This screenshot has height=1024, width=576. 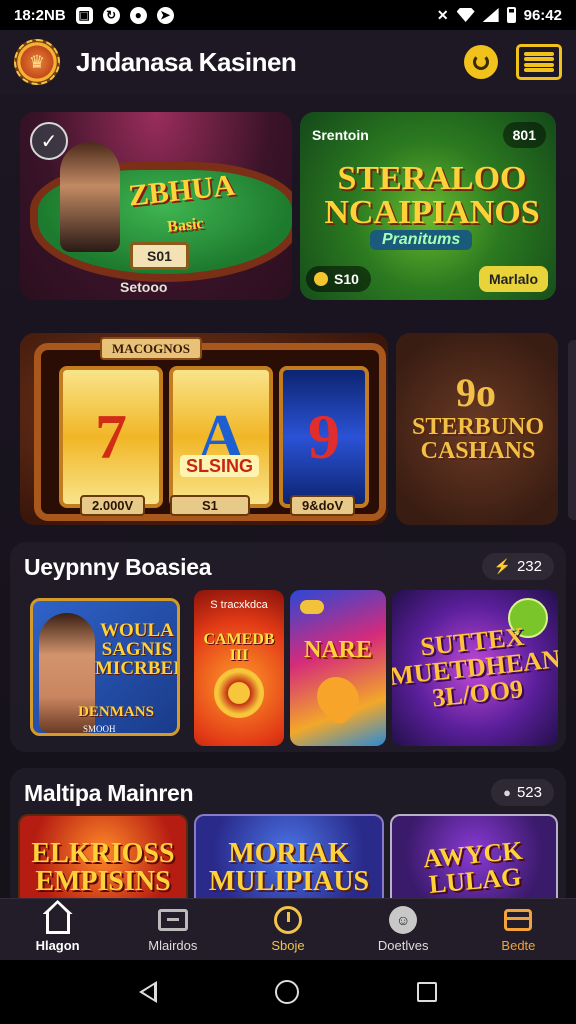 I want to click on app-title: Jndanasa Kasinen, so click(x=186, y=61).